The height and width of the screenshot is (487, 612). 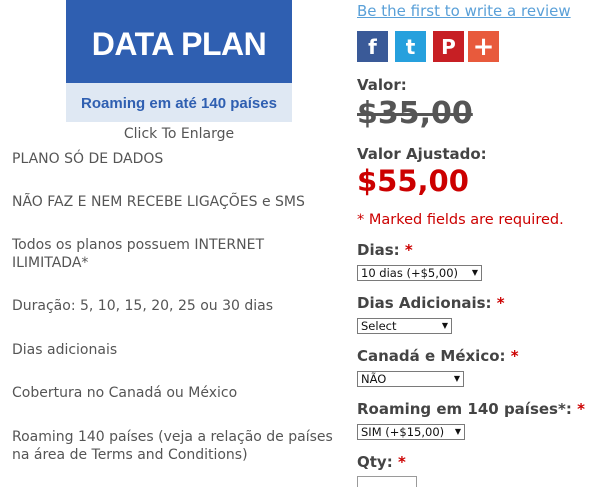 I want to click on roaming-label: Roaming em 140 países*: *, so click(x=471, y=409).